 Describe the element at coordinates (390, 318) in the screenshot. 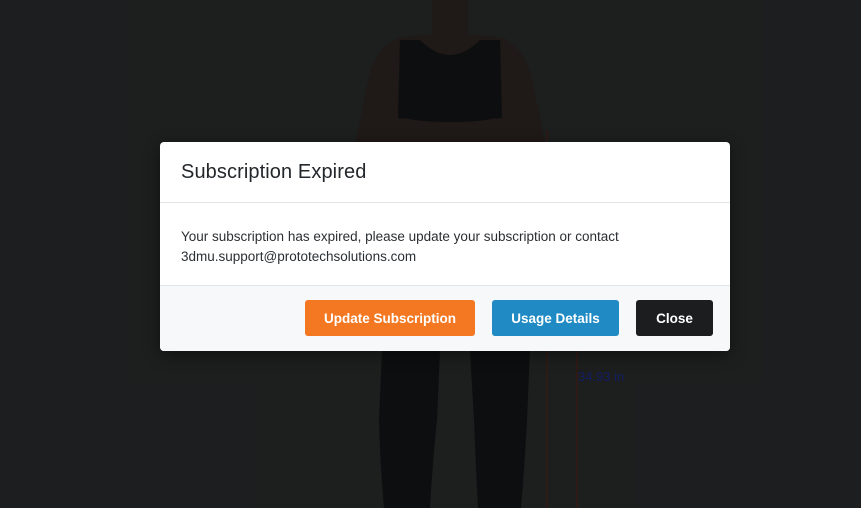

I see `update-subscription-button: Update Subscription` at that location.